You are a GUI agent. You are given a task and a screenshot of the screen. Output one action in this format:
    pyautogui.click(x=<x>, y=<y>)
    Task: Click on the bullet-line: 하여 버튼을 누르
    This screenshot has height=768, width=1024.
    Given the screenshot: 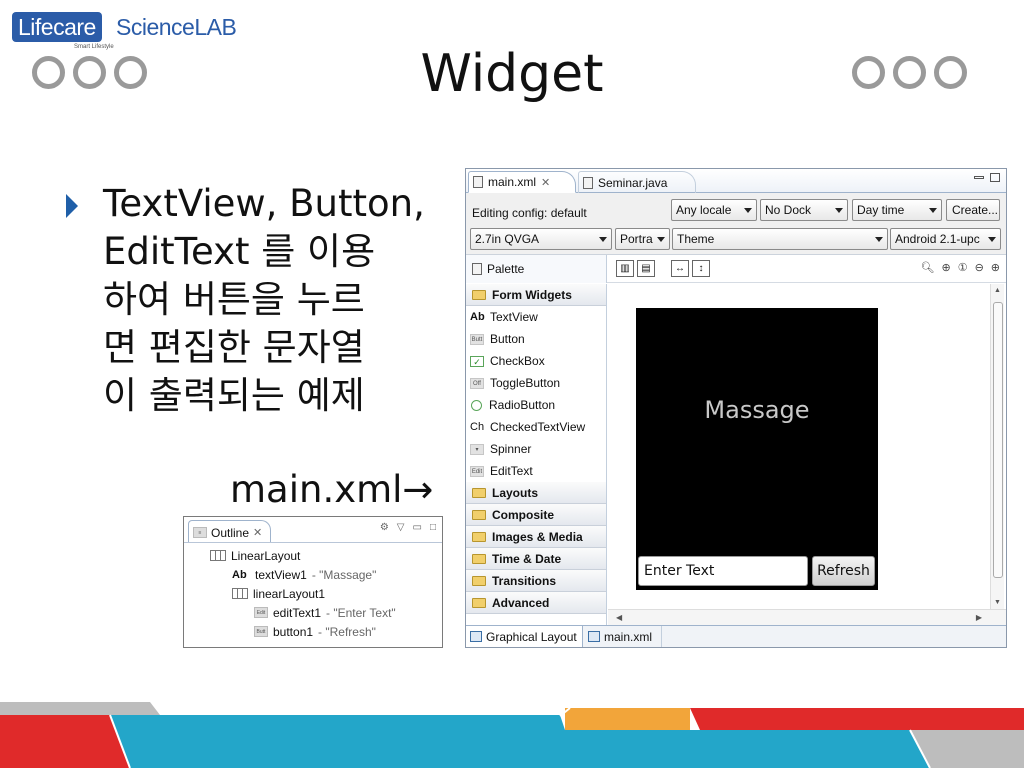 What is the action you would take?
    pyautogui.click(x=234, y=299)
    